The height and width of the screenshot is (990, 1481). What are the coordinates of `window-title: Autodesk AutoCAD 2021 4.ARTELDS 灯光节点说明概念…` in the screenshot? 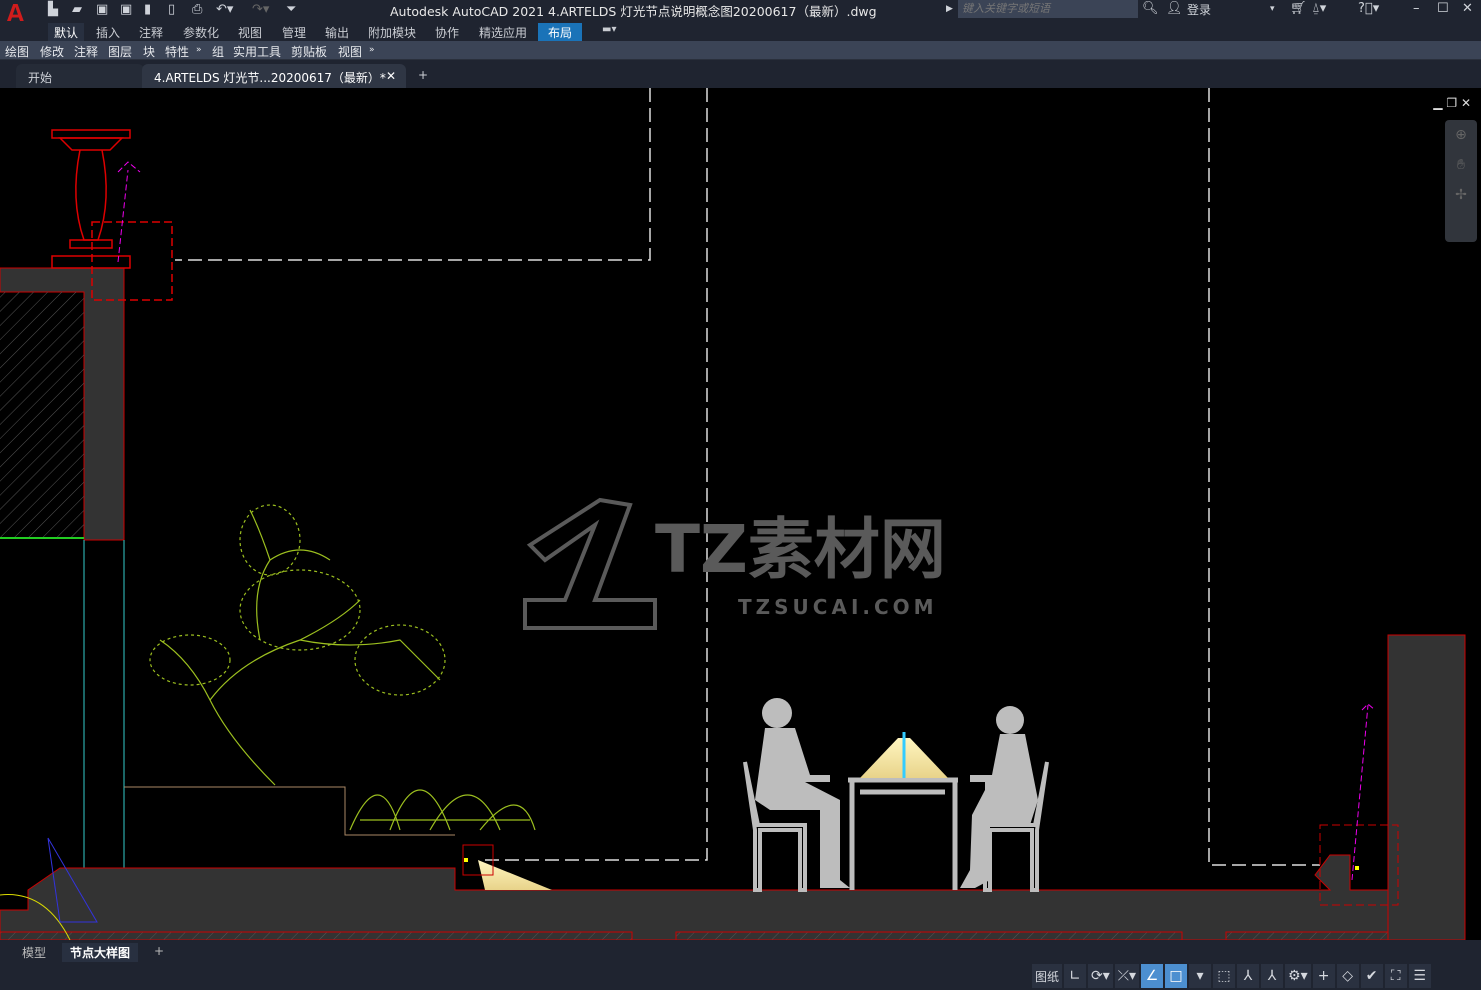 It's located at (633, 11).